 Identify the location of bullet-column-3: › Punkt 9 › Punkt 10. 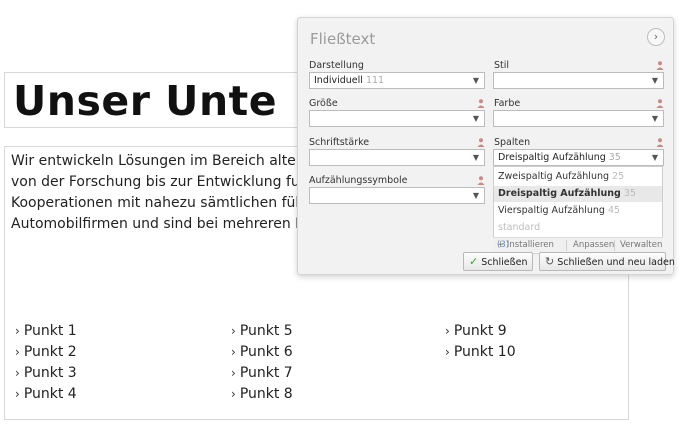
(480, 342).